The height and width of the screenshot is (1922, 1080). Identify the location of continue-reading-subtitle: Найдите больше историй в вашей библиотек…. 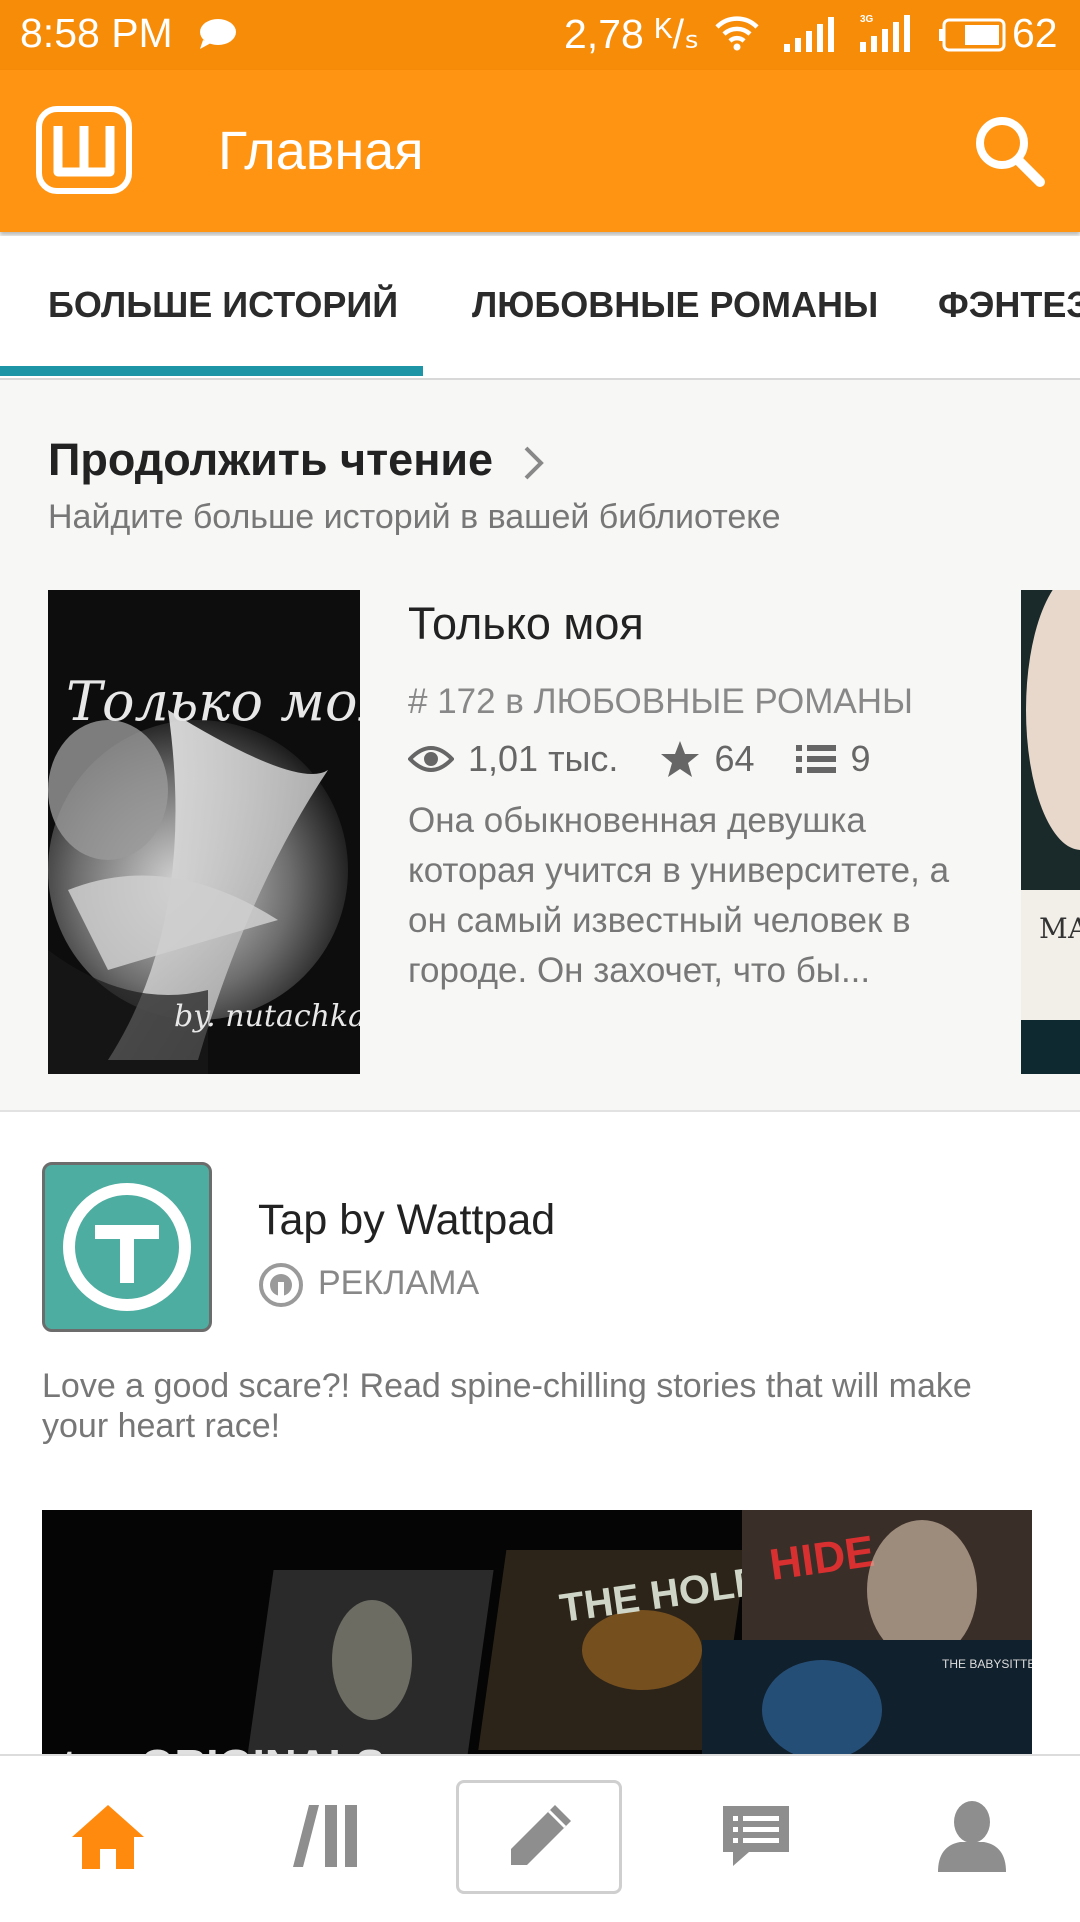
(414, 517).